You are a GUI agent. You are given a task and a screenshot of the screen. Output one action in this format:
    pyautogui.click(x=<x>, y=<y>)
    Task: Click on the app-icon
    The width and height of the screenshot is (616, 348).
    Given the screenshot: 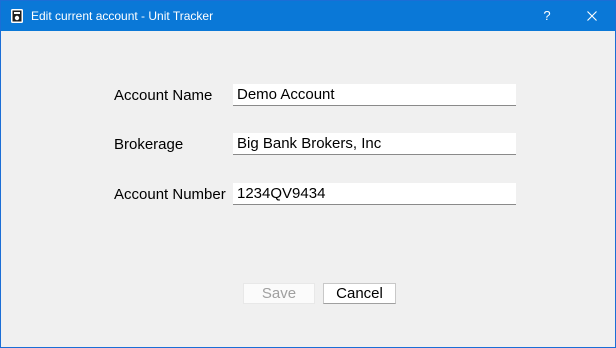 What is the action you would take?
    pyautogui.click(x=17, y=16)
    